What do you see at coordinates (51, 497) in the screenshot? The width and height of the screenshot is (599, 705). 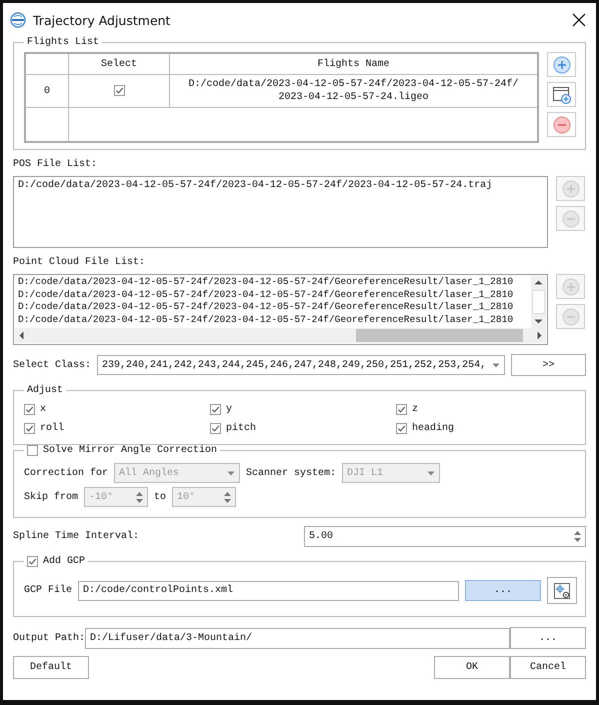 I see `field-label: Skip from` at bounding box center [51, 497].